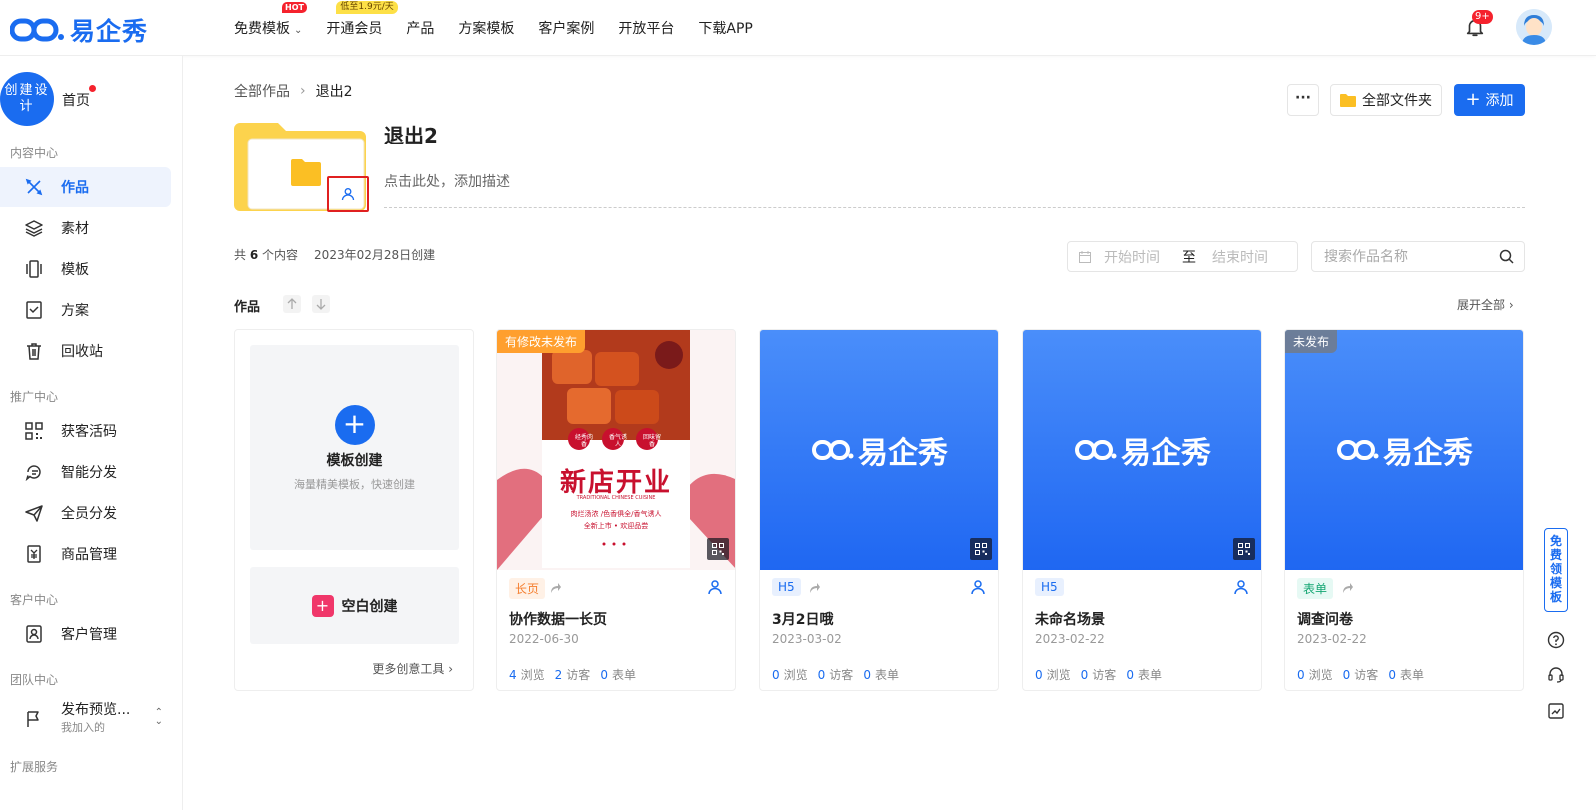  What do you see at coordinates (1556, 711) in the screenshot?
I see `feedback-icon` at bounding box center [1556, 711].